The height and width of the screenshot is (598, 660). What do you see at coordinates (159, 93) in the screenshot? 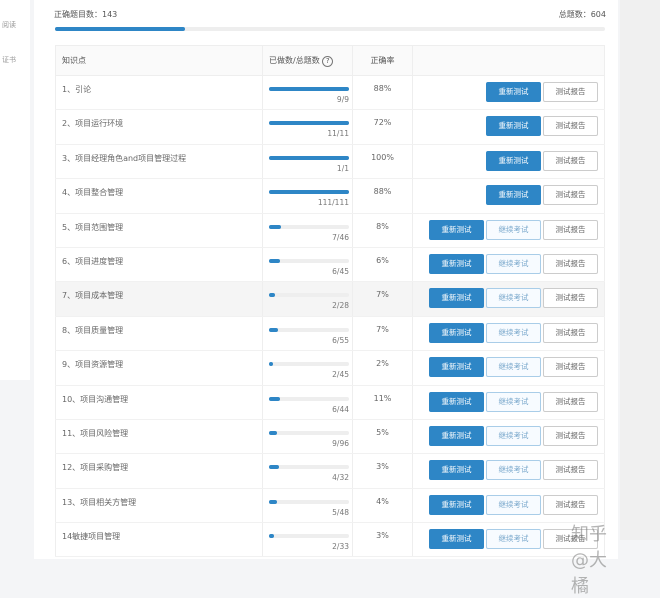
I see `topic-name: 1、引论` at bounding box center [159, 93].